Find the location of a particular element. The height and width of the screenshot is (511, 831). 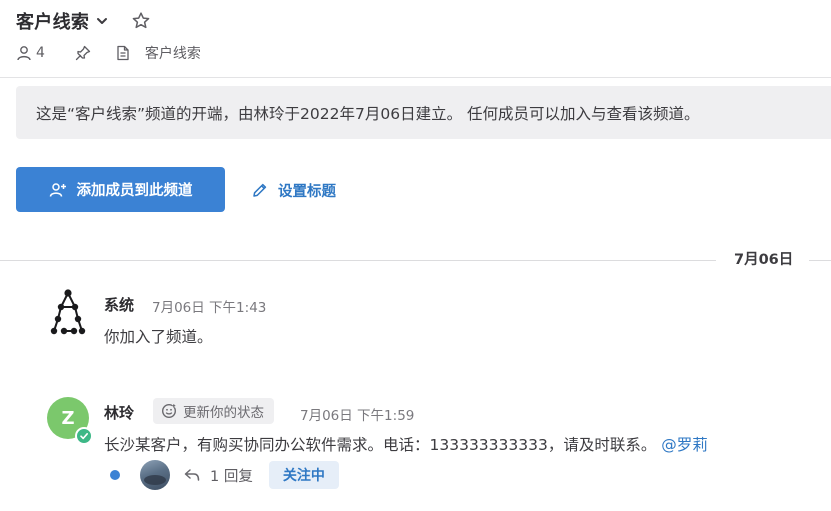

post-time: 7月06日 下午1:59 is located at coordinates (357, 414).